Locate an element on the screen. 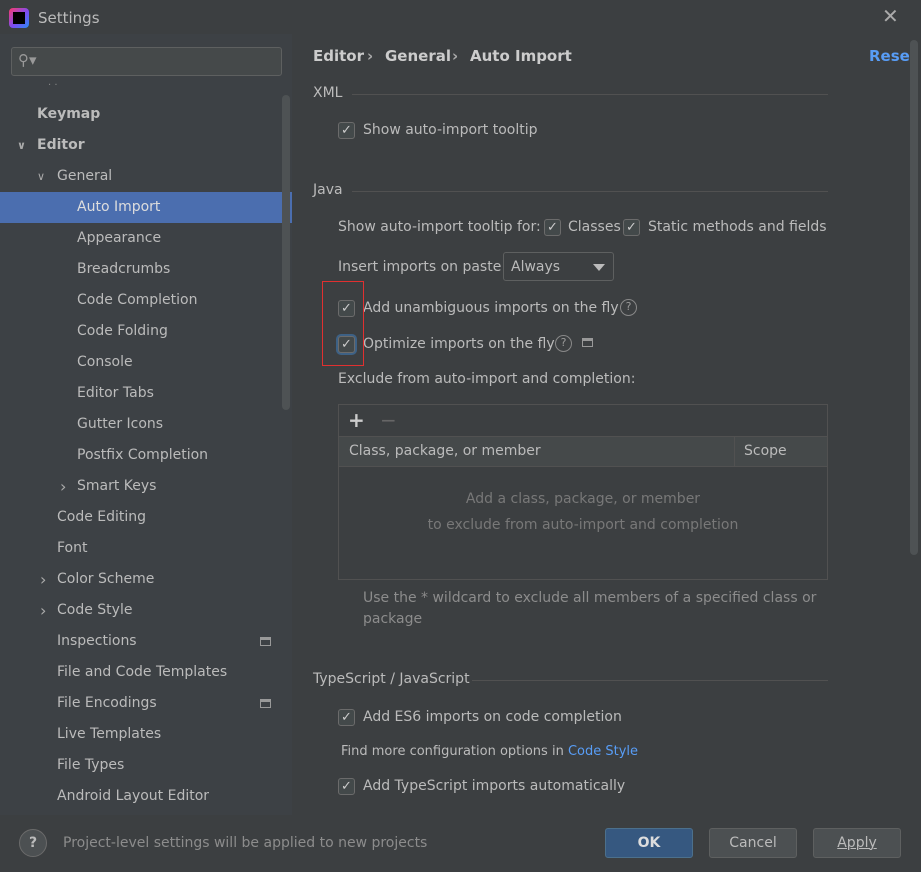 The image size is (921, 872). tree-item-postfix-completion: Postfix Completion is located at coordinates (146, 455).